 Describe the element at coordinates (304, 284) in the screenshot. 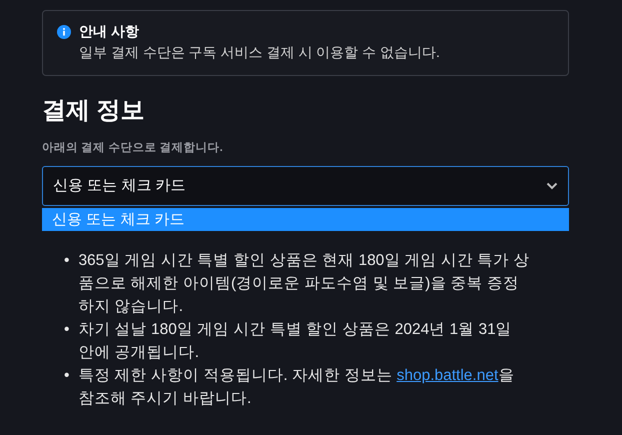

I see `note-text: 365일 게임 시간 특별 할인 상품은 현재 180일 게임 시간 특가 상품으로 해제한 아이템(경이로운 파도수염 및 보글)을 중복 증정하지 않습니다.` at that location.